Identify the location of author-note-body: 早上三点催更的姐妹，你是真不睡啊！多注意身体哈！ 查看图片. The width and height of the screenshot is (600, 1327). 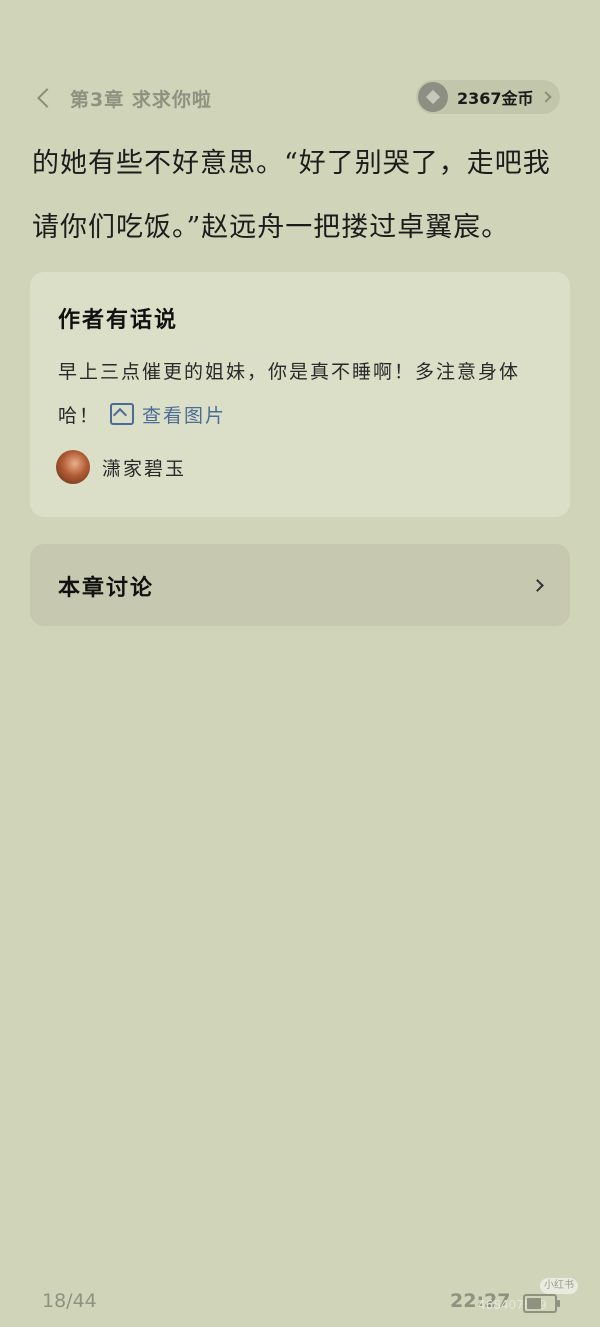
(303, 394).